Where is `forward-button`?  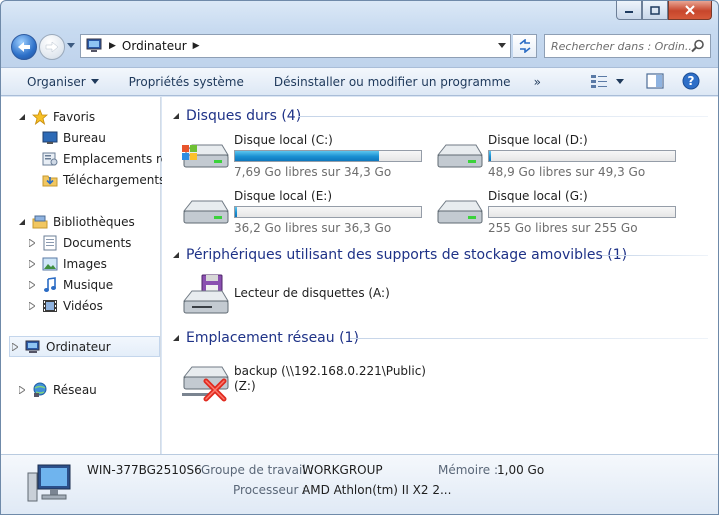
forward-button is located at coordinates (52, 47).